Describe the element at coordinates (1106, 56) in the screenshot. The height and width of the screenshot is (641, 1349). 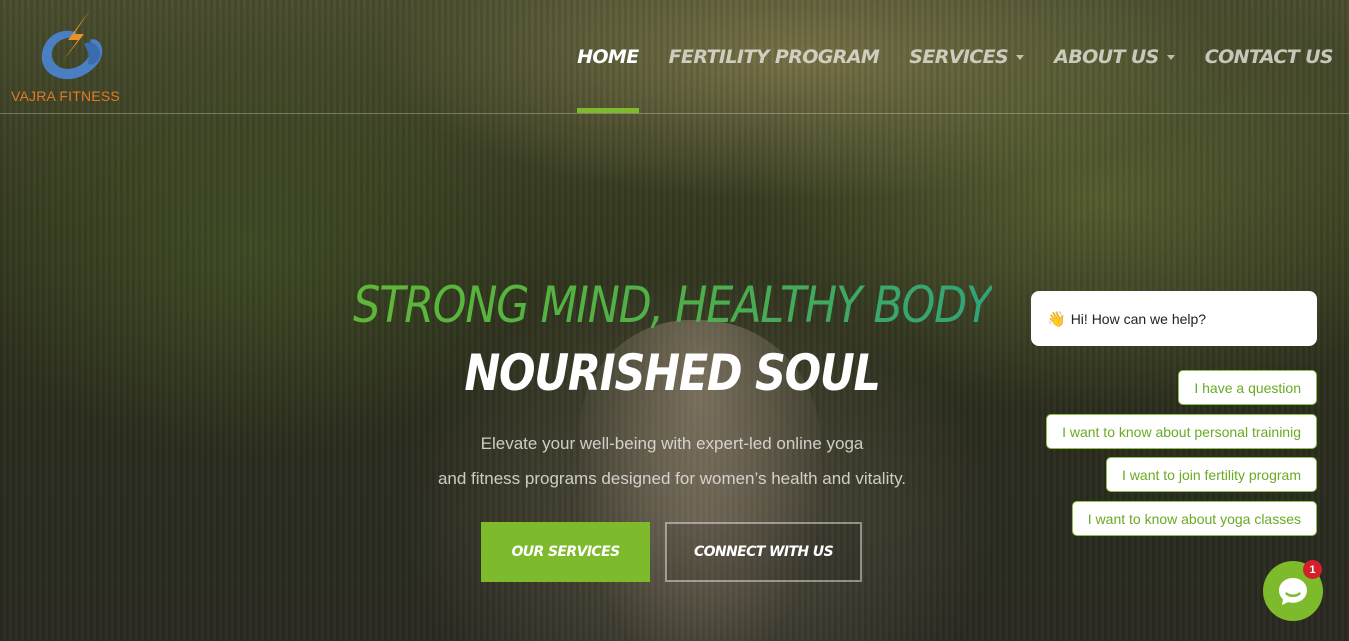
I see `nav-item-about-us-label: ABOUT US` at that location.